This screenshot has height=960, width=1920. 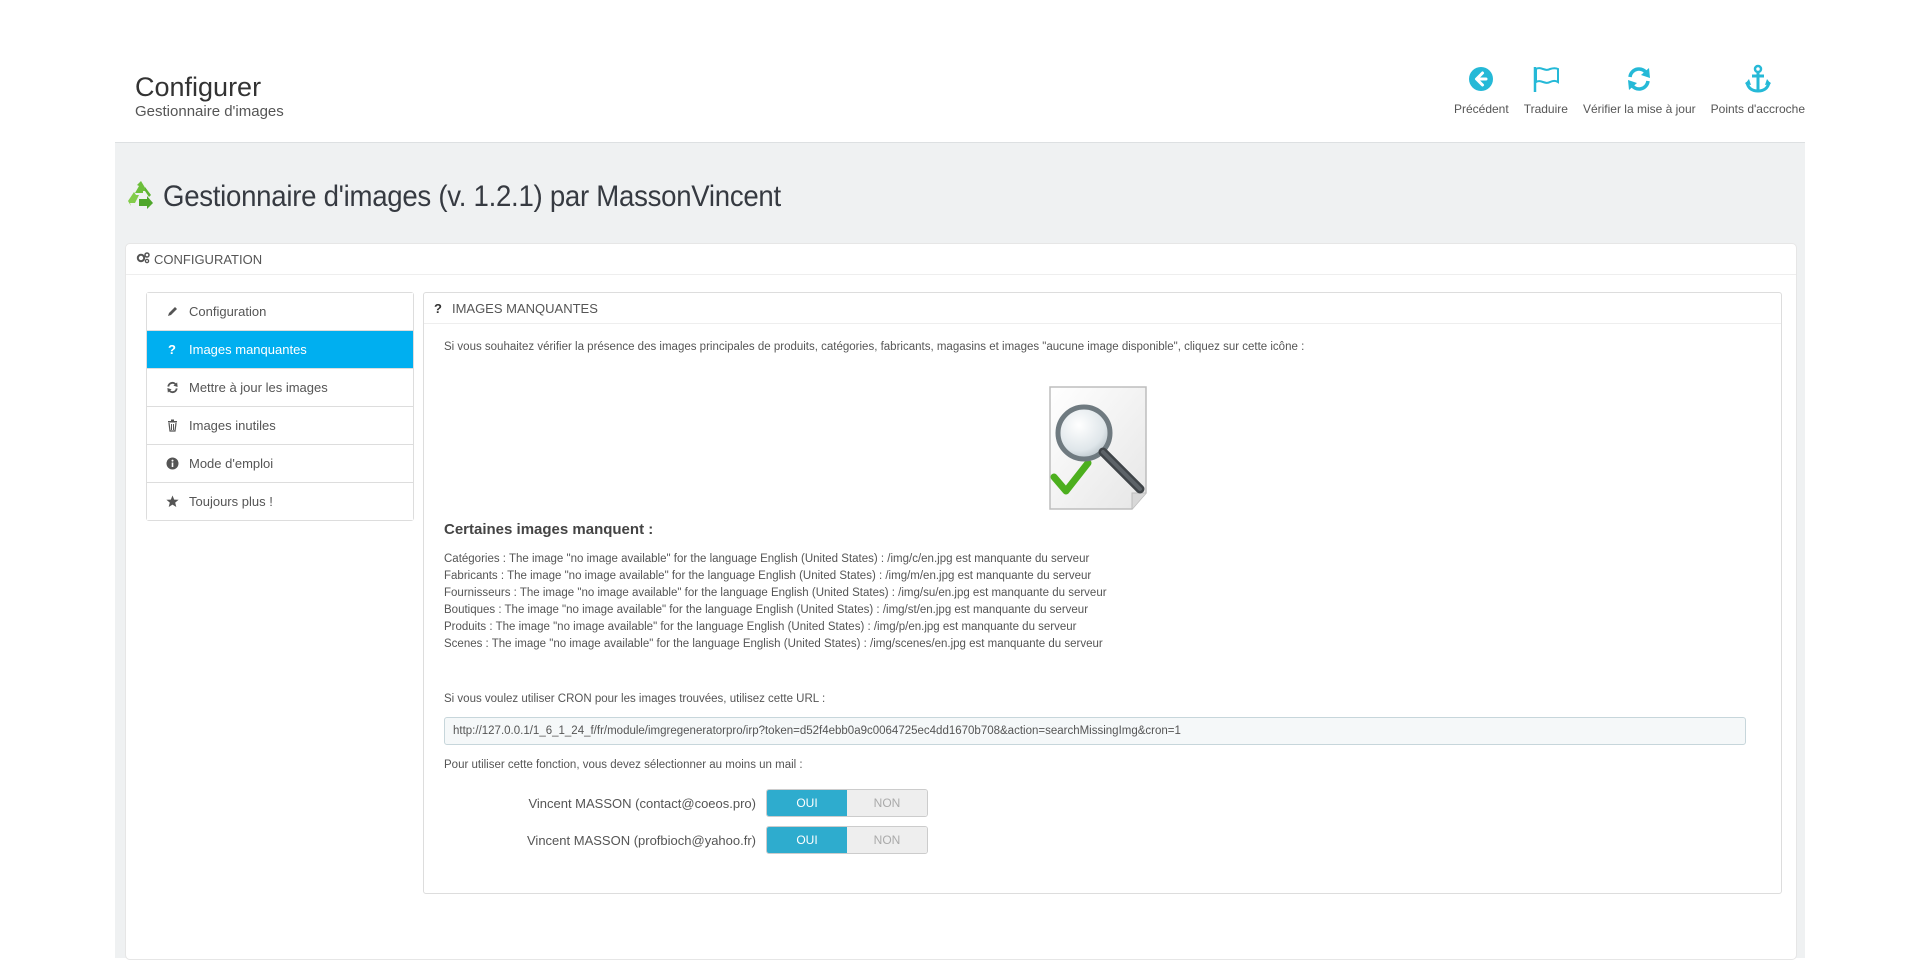 I want to click on back-button: Précédent, so click(x=1481, y=89).